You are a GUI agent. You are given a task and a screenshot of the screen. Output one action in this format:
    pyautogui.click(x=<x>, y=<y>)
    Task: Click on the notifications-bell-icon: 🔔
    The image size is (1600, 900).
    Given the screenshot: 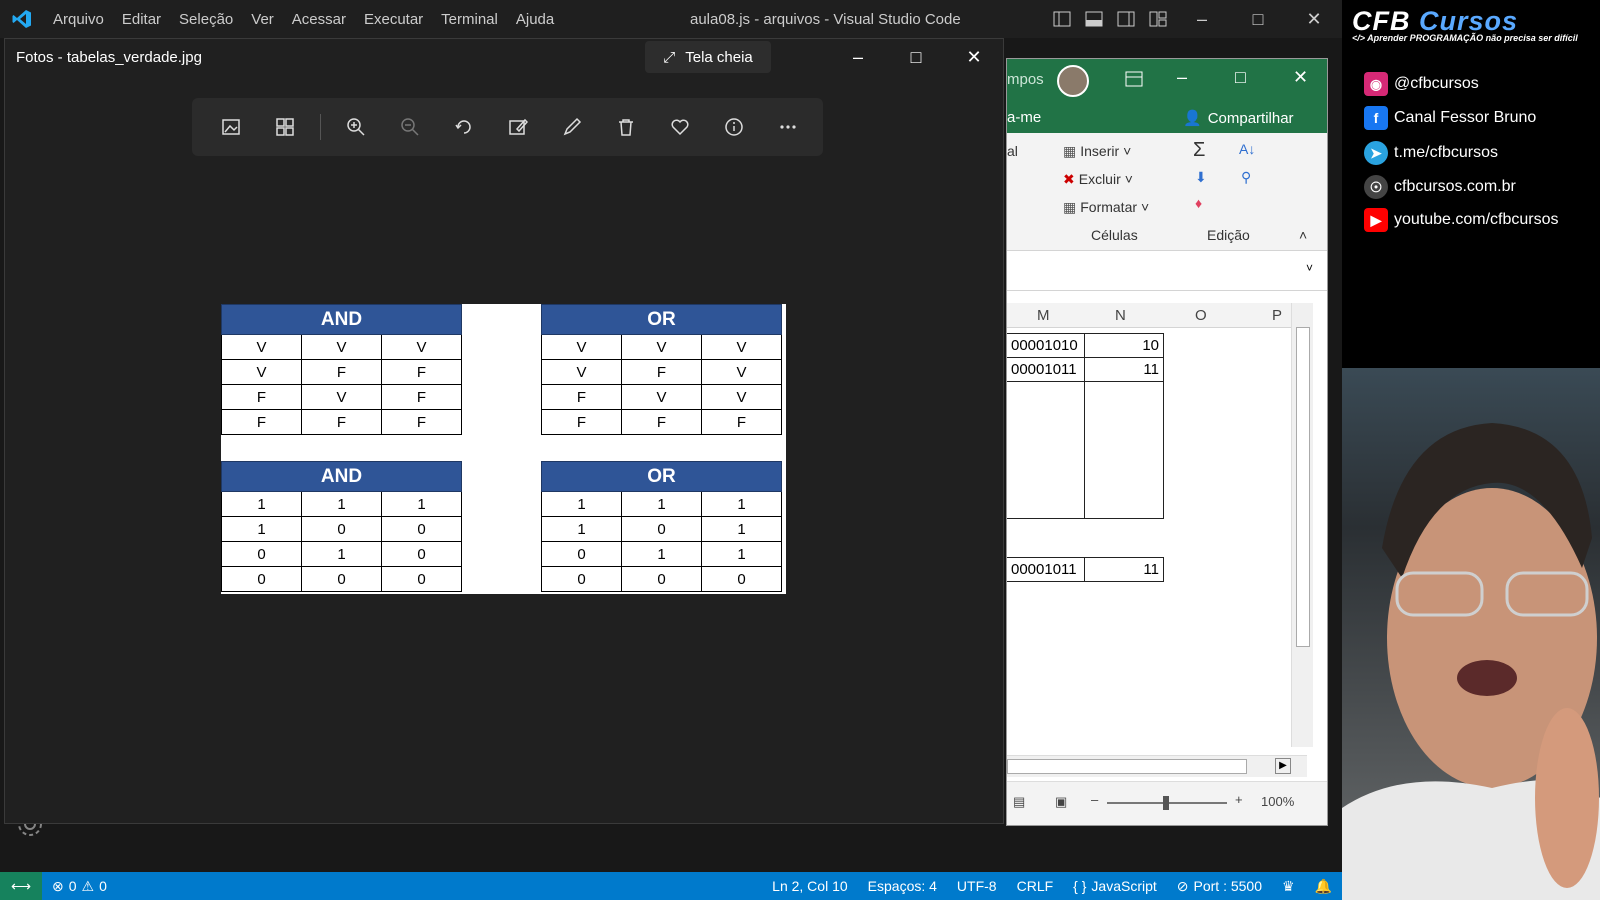 What is the action you would take?
    pyautogui.click(x=1323, y=886)
    